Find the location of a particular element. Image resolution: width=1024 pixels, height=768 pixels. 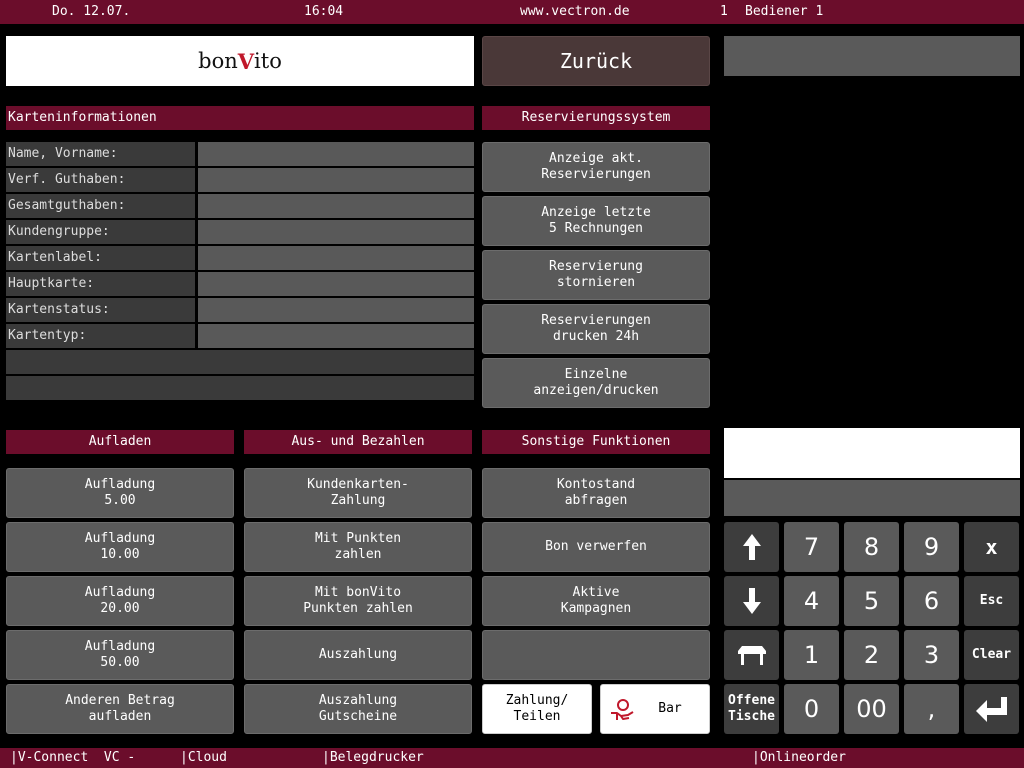

card-info-label: Kartenstatus: is located at coordinates (100, 310).